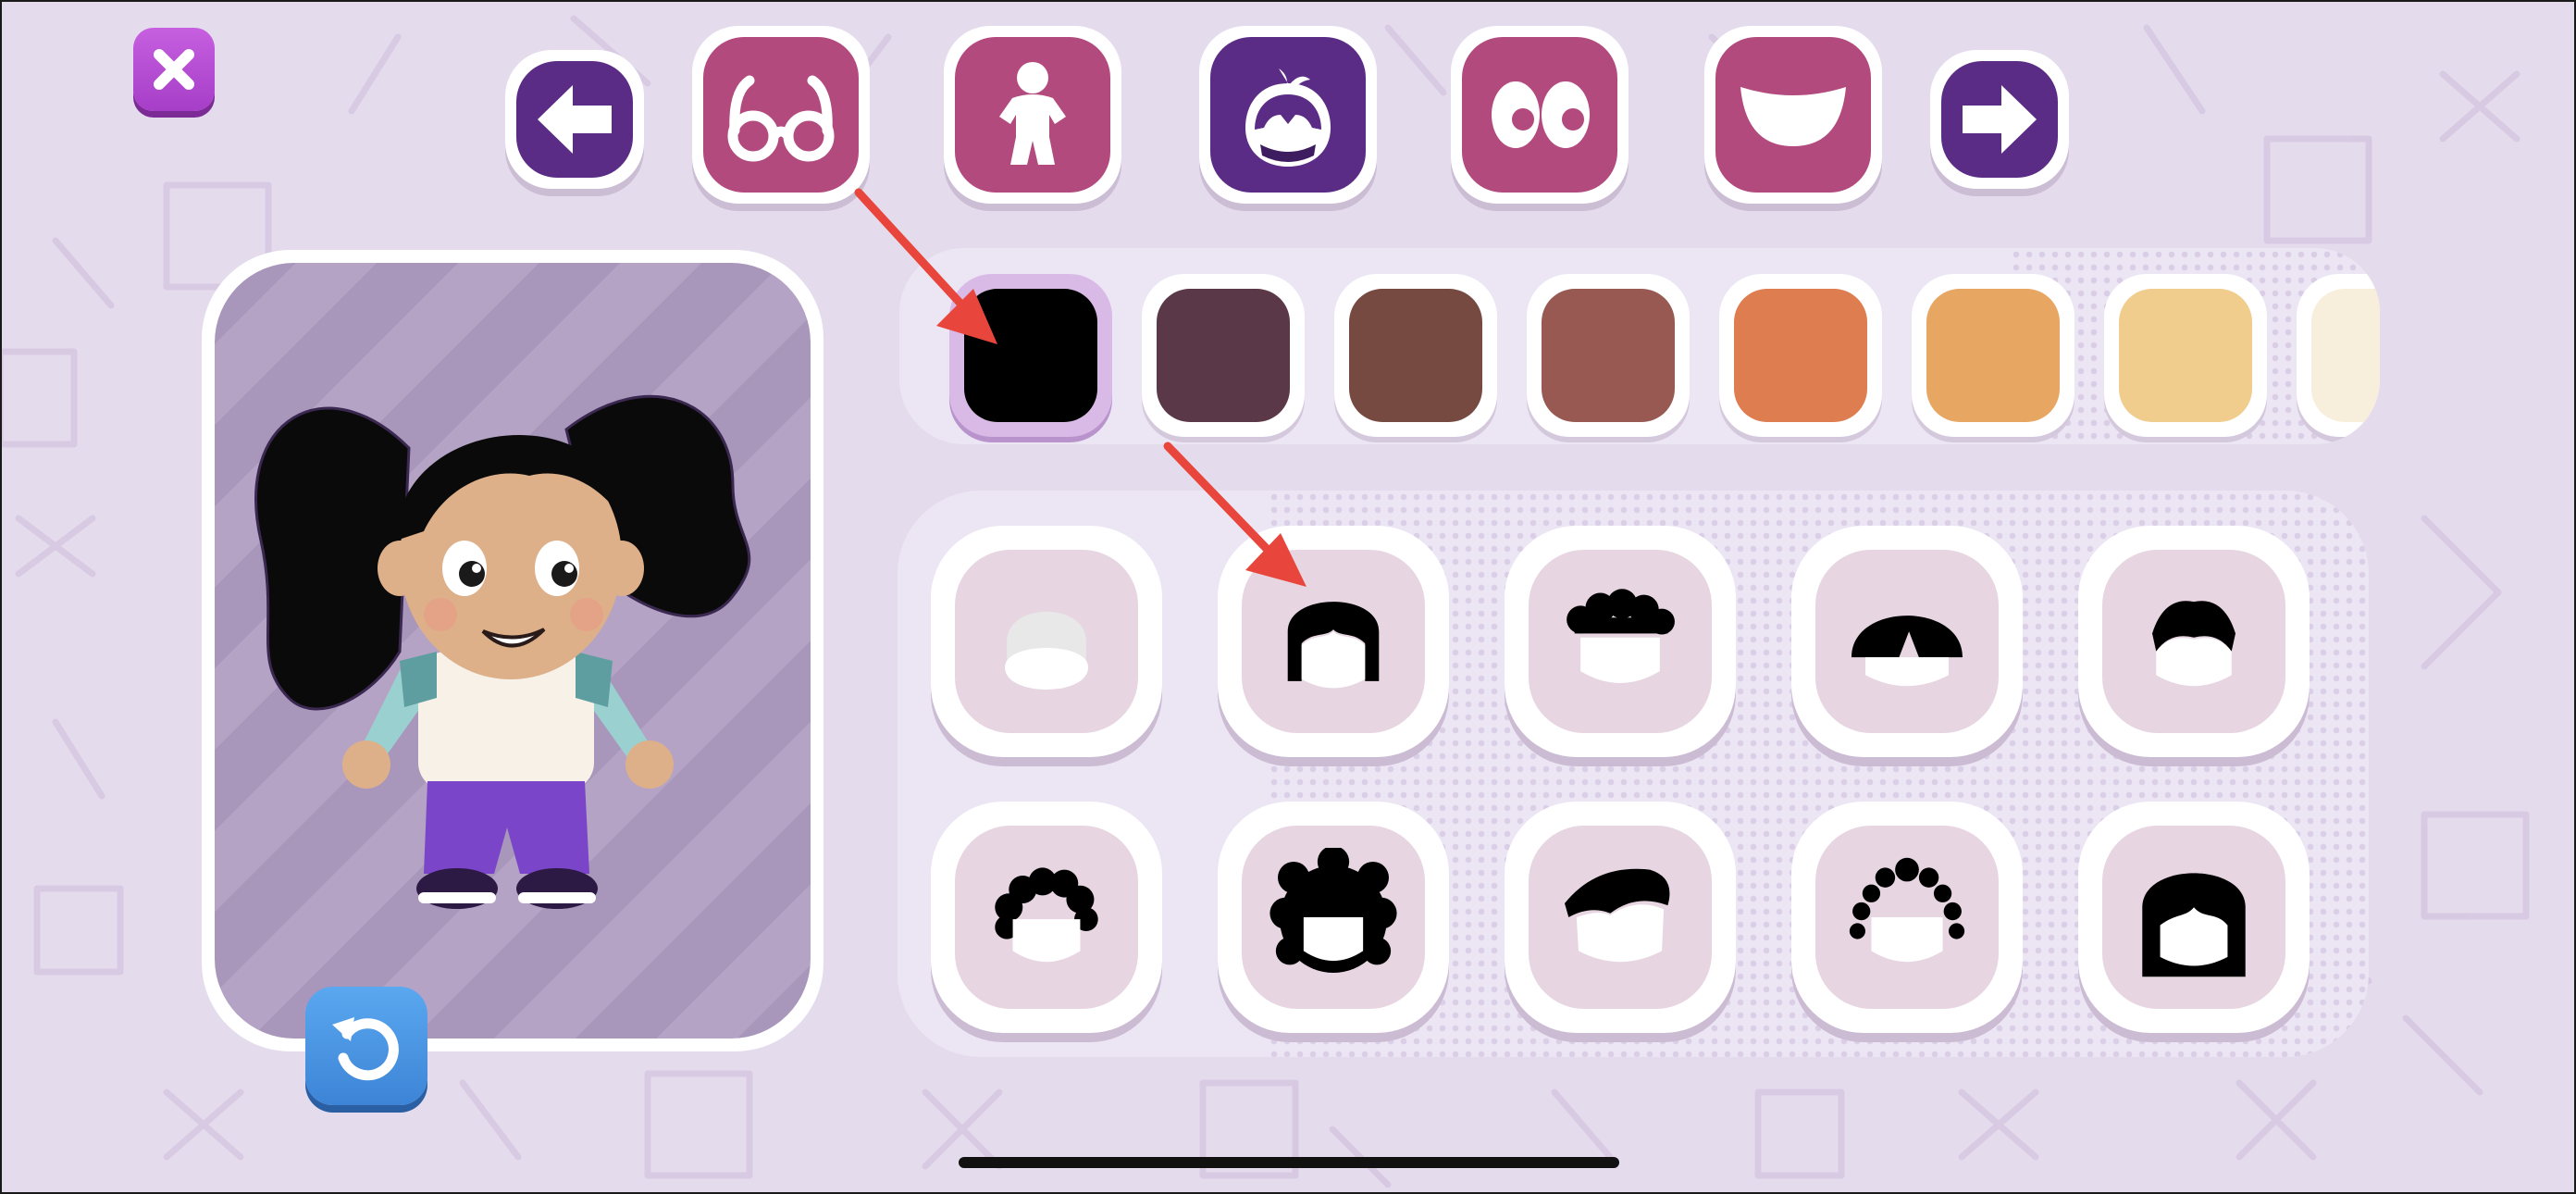 The image size is (2576, 1194). Describe the element at coordinates (1288, 117) in the screenshot. I see `hair-head-icon` at that location.